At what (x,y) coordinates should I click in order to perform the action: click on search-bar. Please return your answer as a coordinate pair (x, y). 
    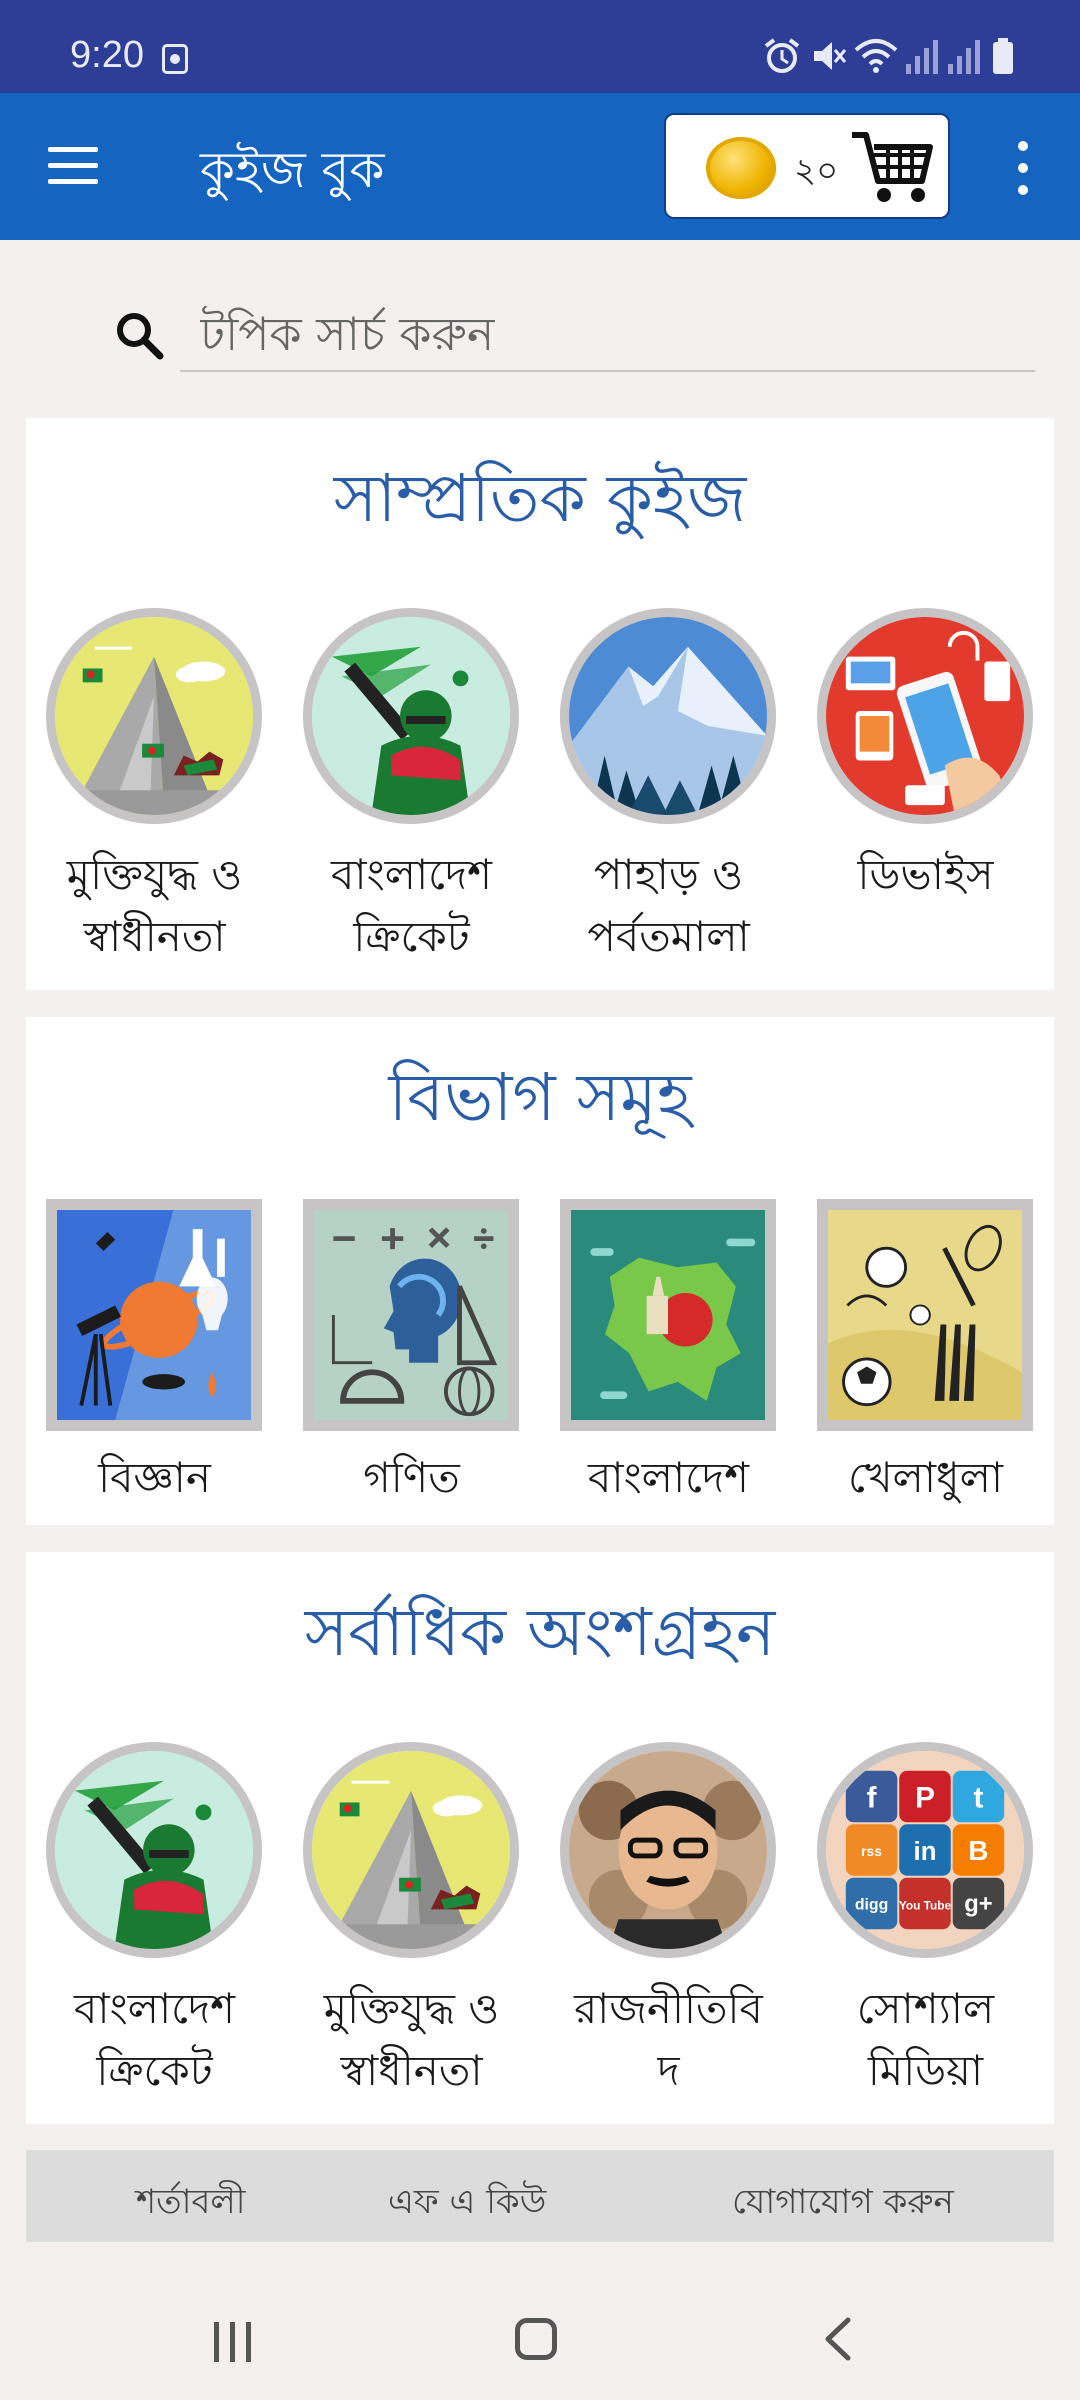
    Looking at the image, I should click on (540, 340).